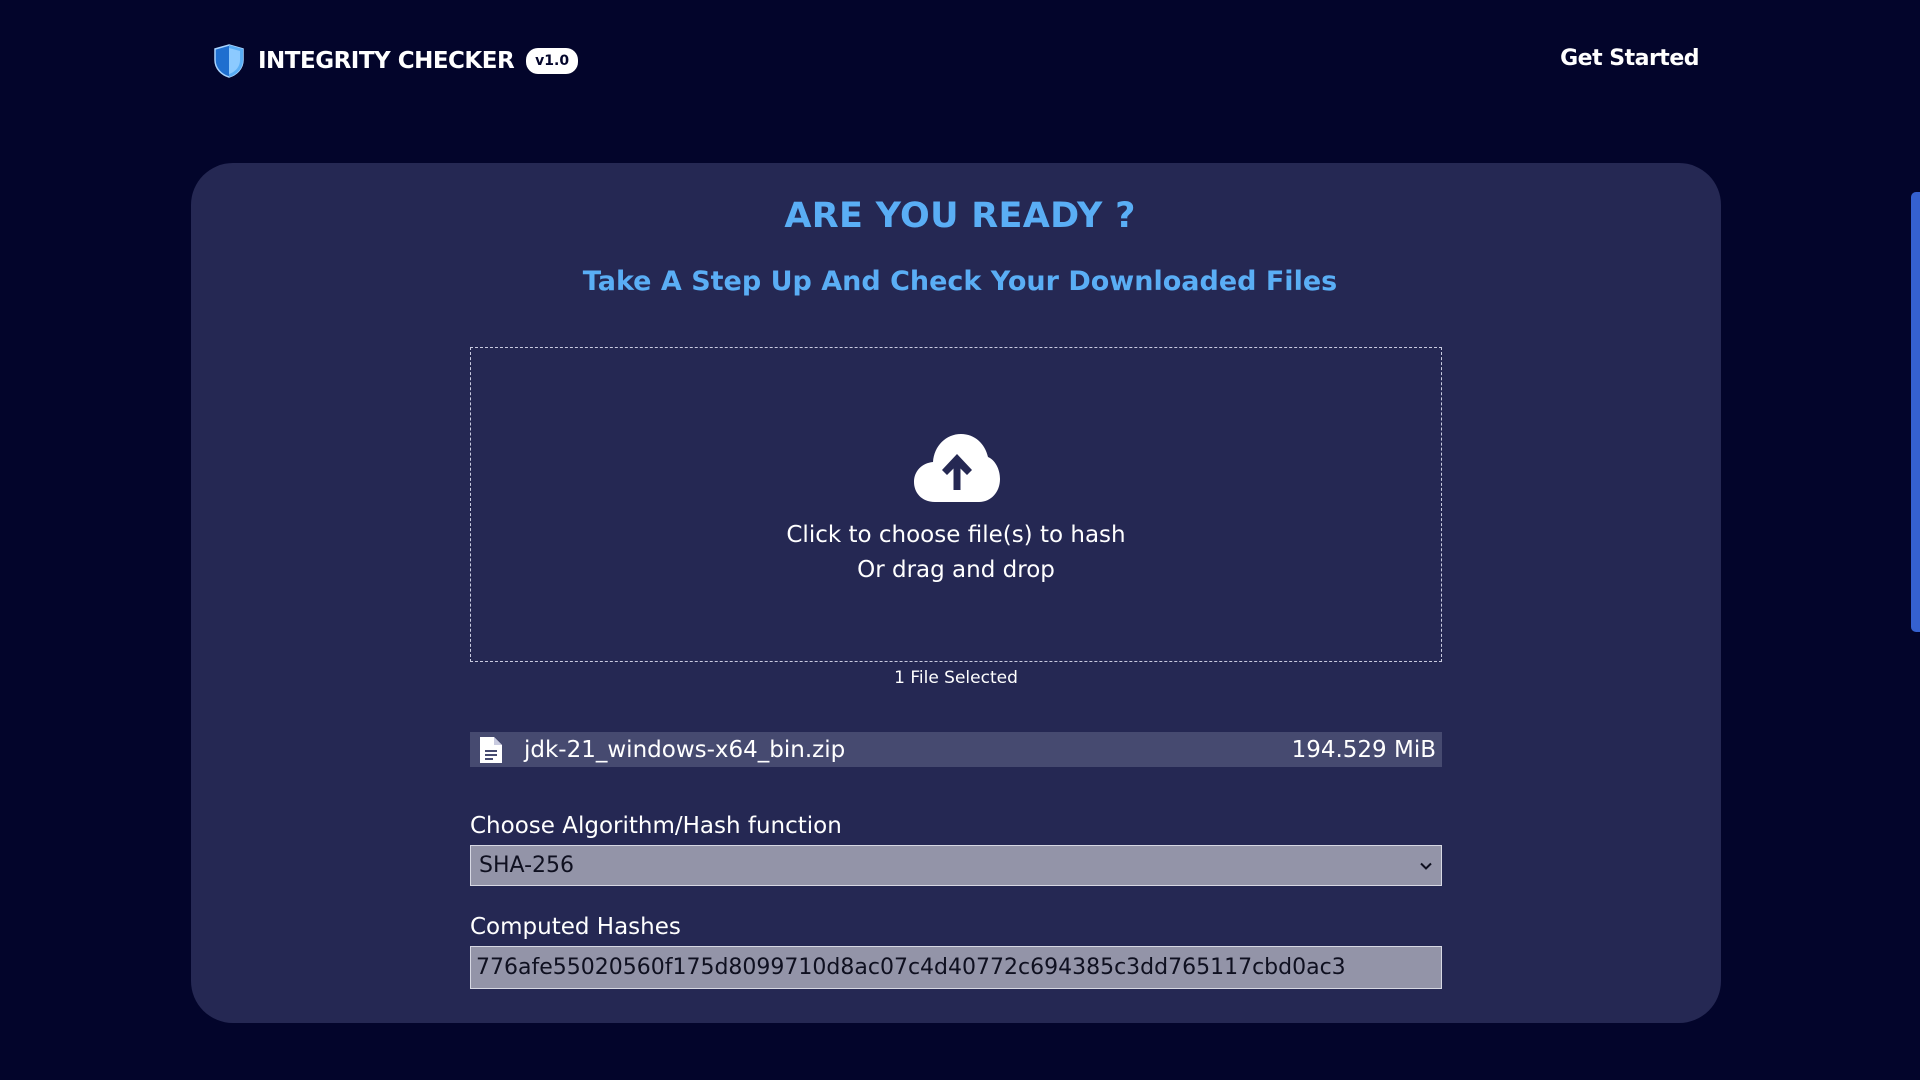 The width and height of the screenshot is (1920, 1080). What do you see at coordinates (1363, 749) in the screenshot?
I see `file-size: 194.529 MiB` at bounding box center [1363, 749].